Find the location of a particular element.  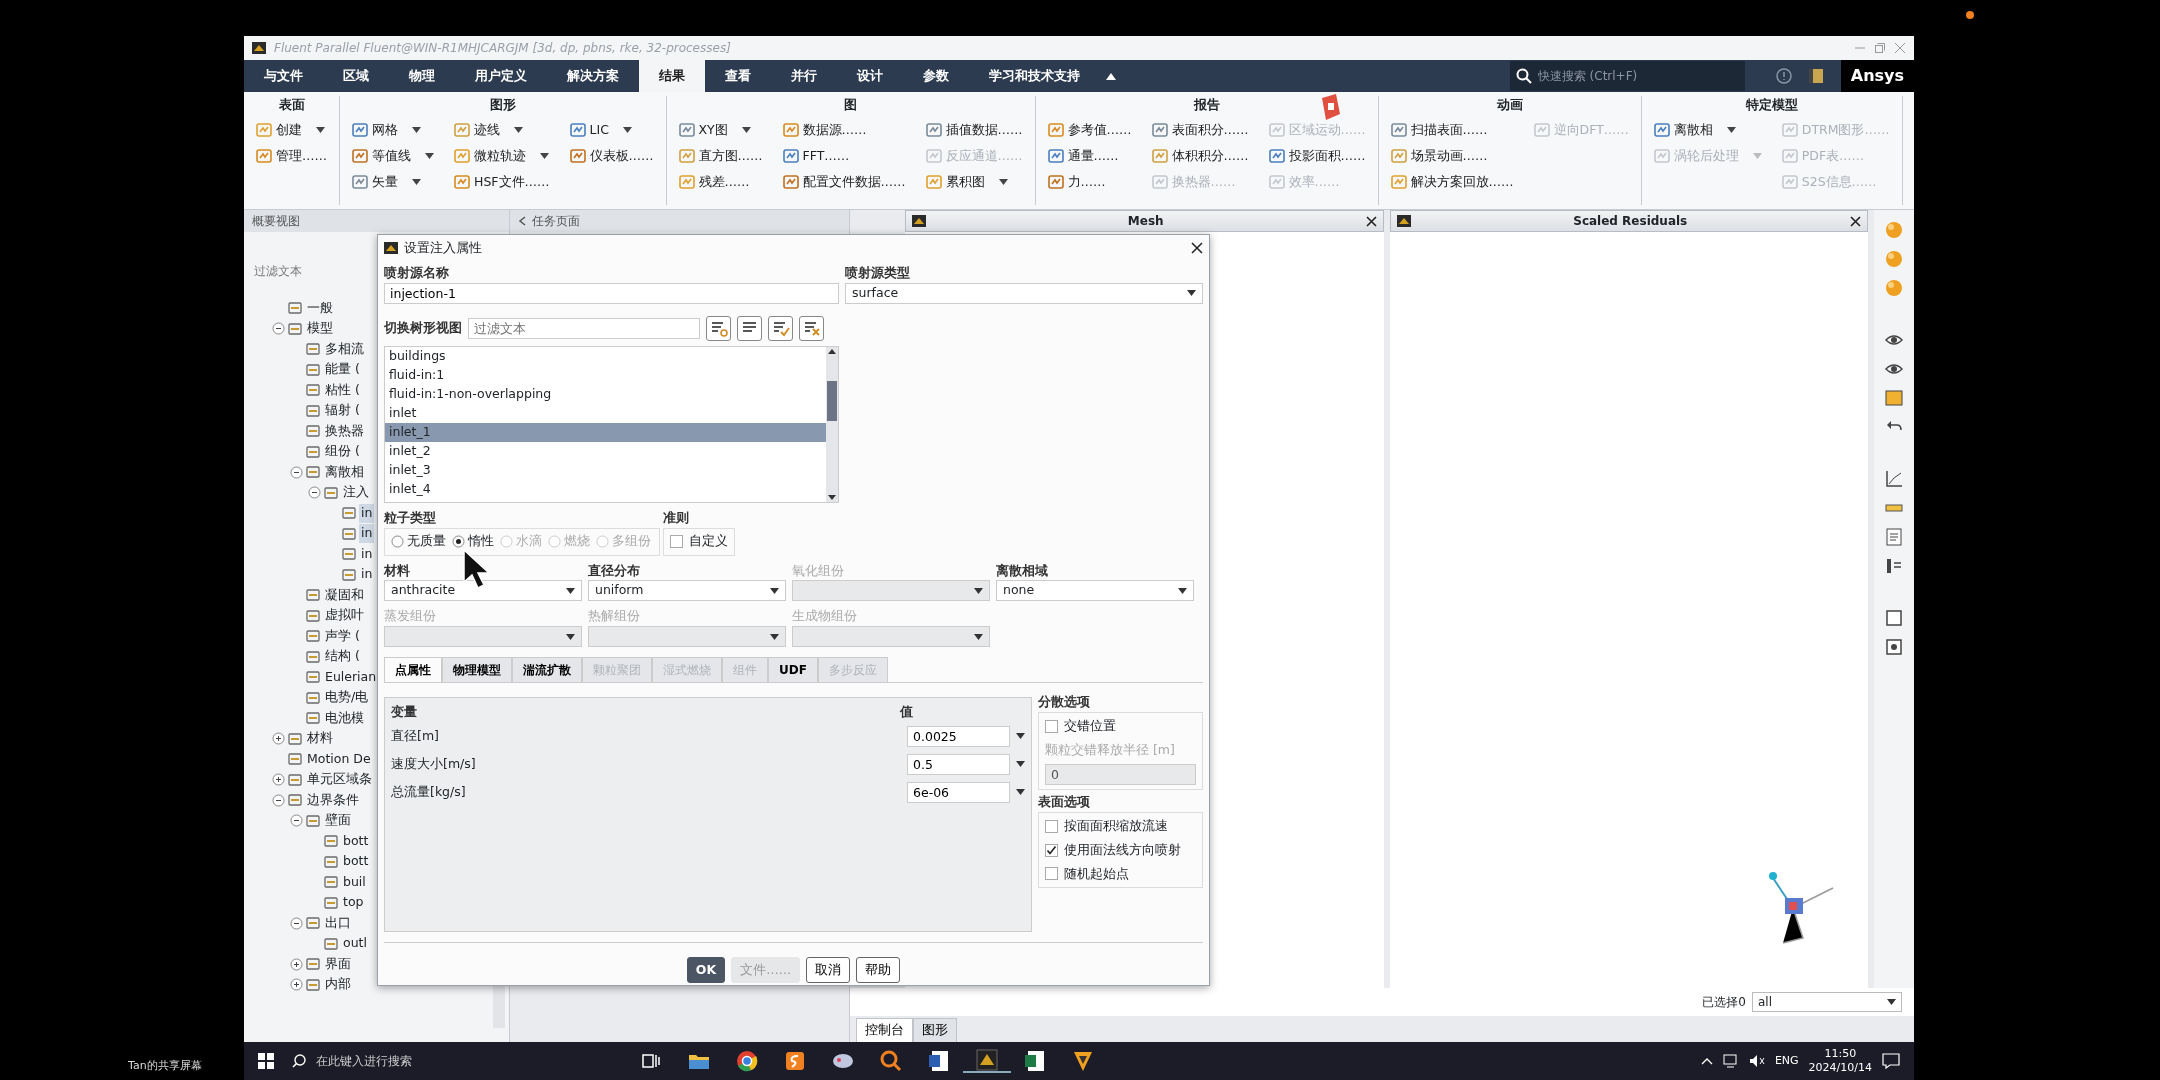

tool-button: 微粒轨迹 is located at coordinates (502, 156).